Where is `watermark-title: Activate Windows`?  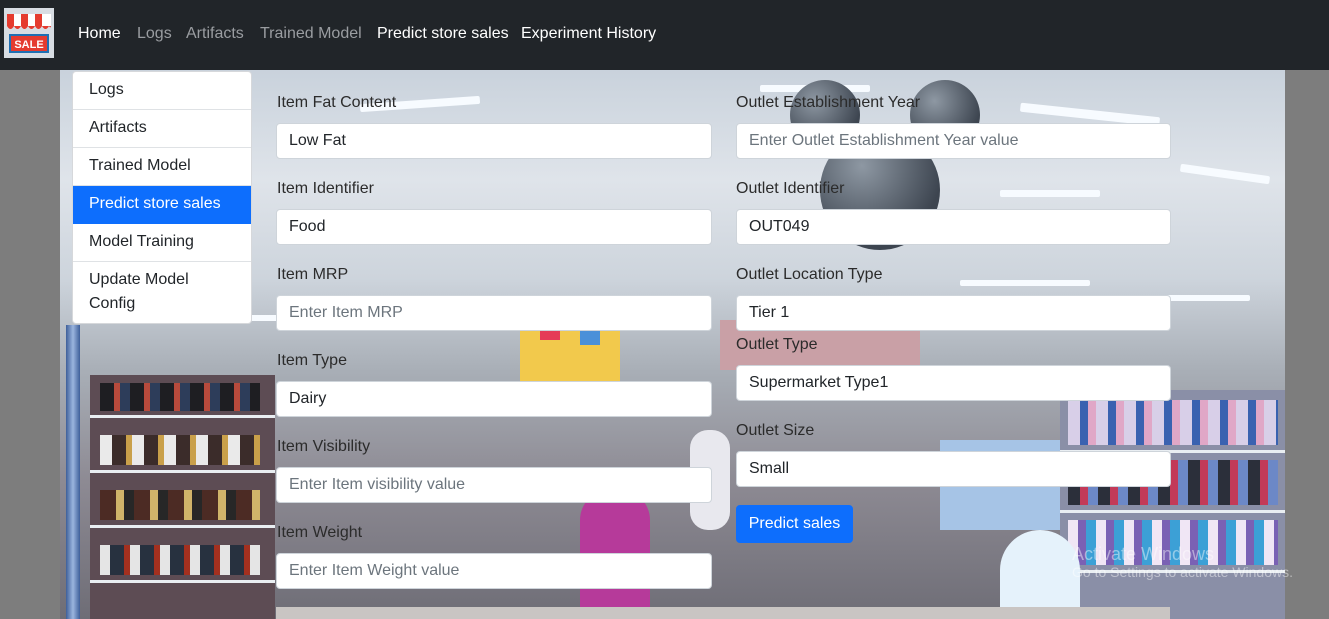 watermark-title: Activate Windows is located at coordinates (1143, 554).